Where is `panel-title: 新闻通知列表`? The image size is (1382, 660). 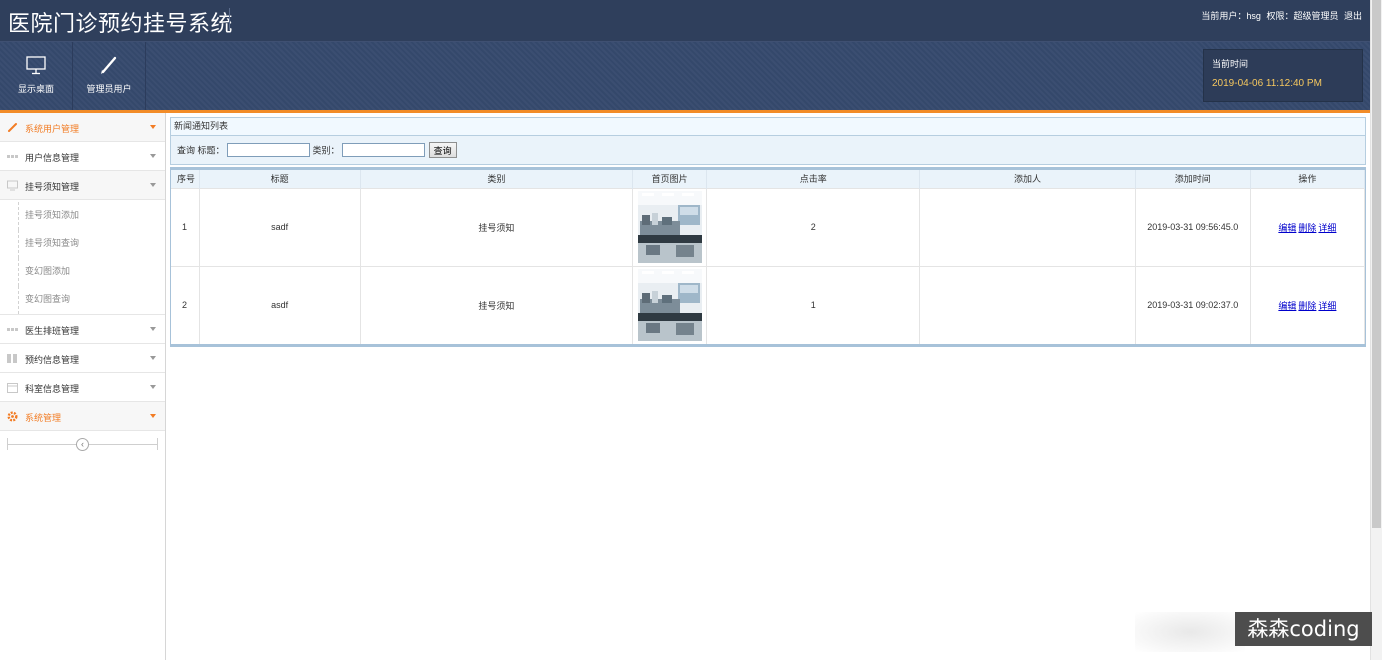 panel-title: 新闻通知列表 is located at coordinates (768, 126).